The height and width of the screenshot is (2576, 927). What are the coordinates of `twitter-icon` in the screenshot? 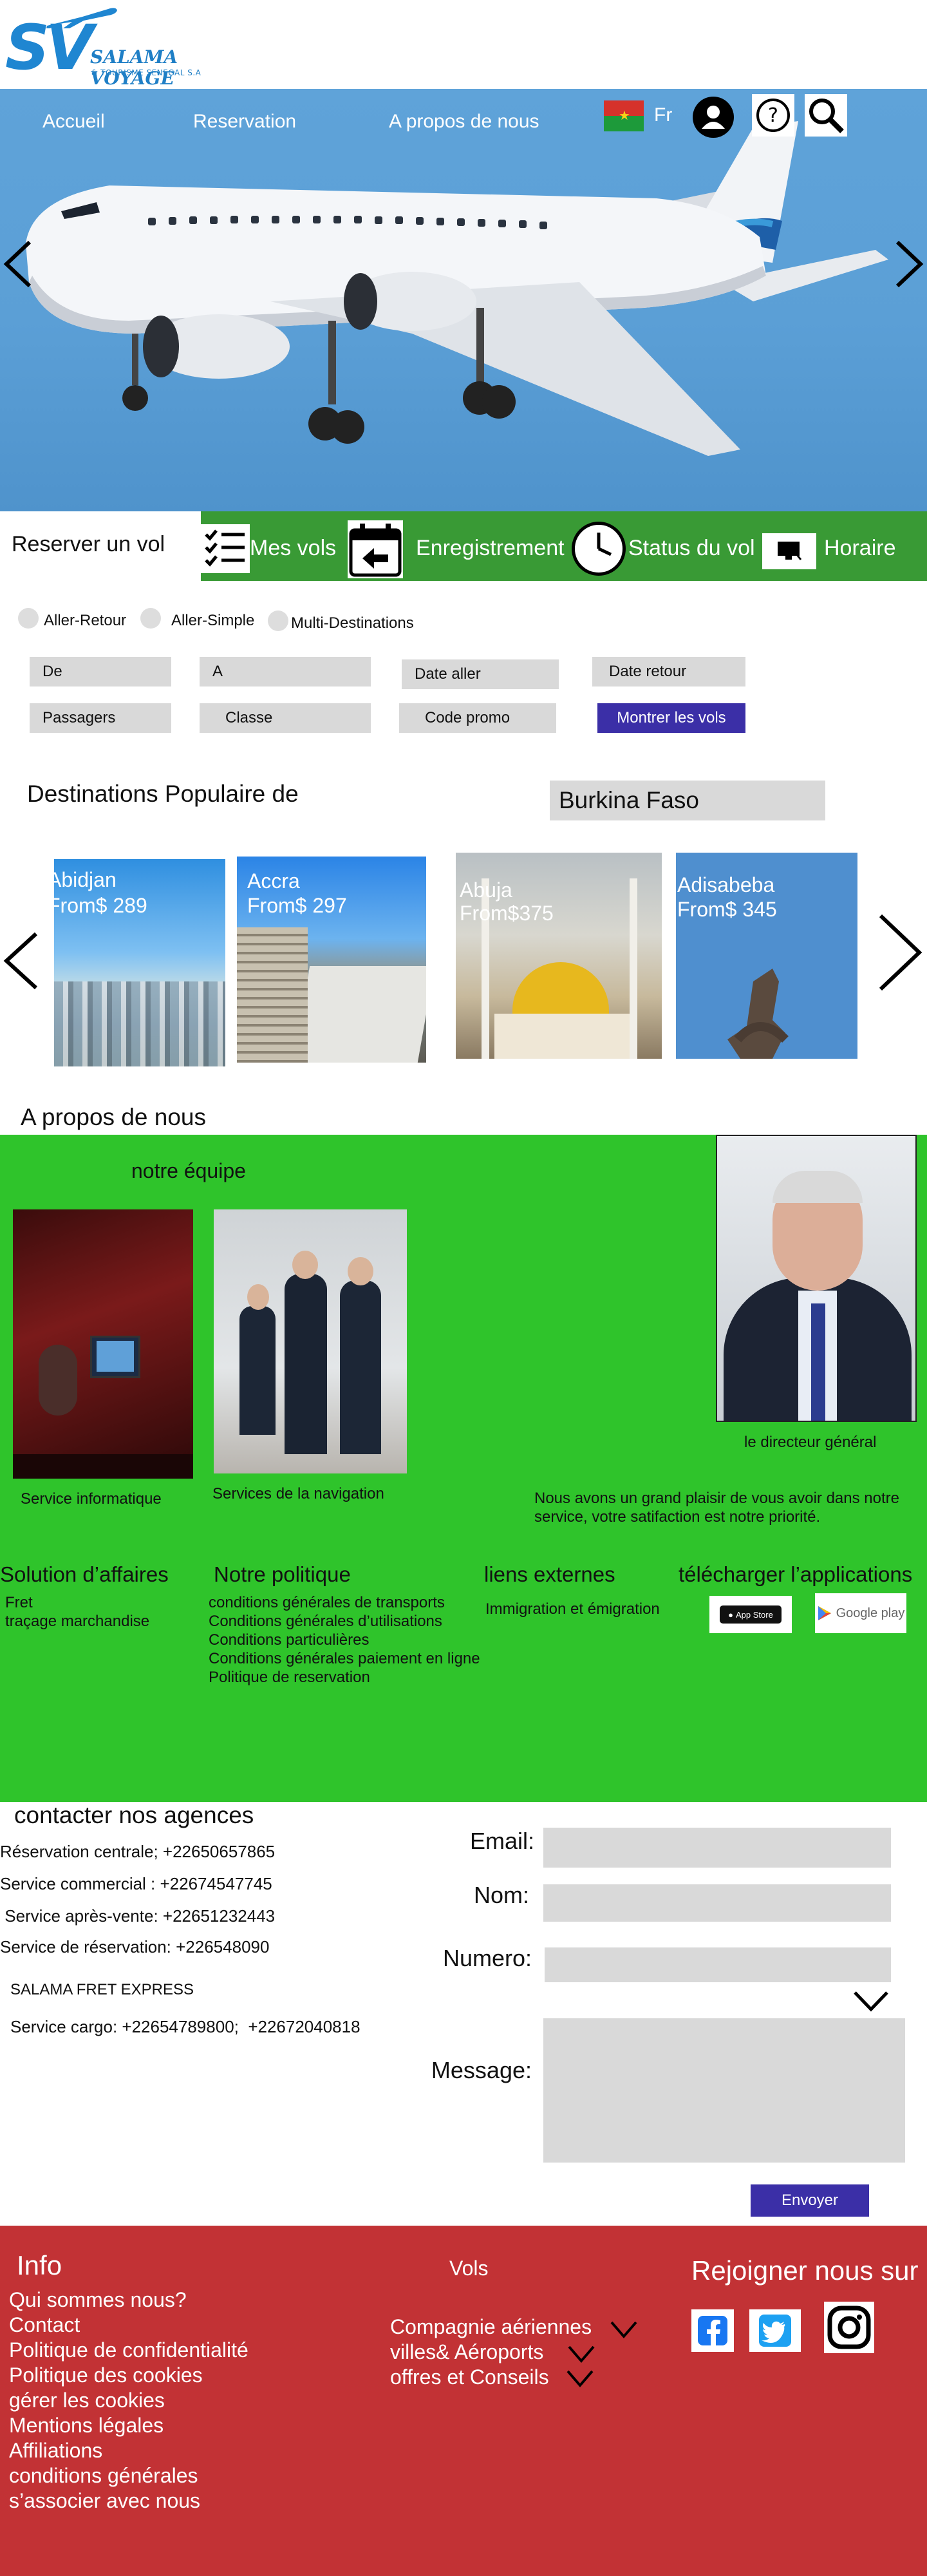 It's located at (775, 2330).